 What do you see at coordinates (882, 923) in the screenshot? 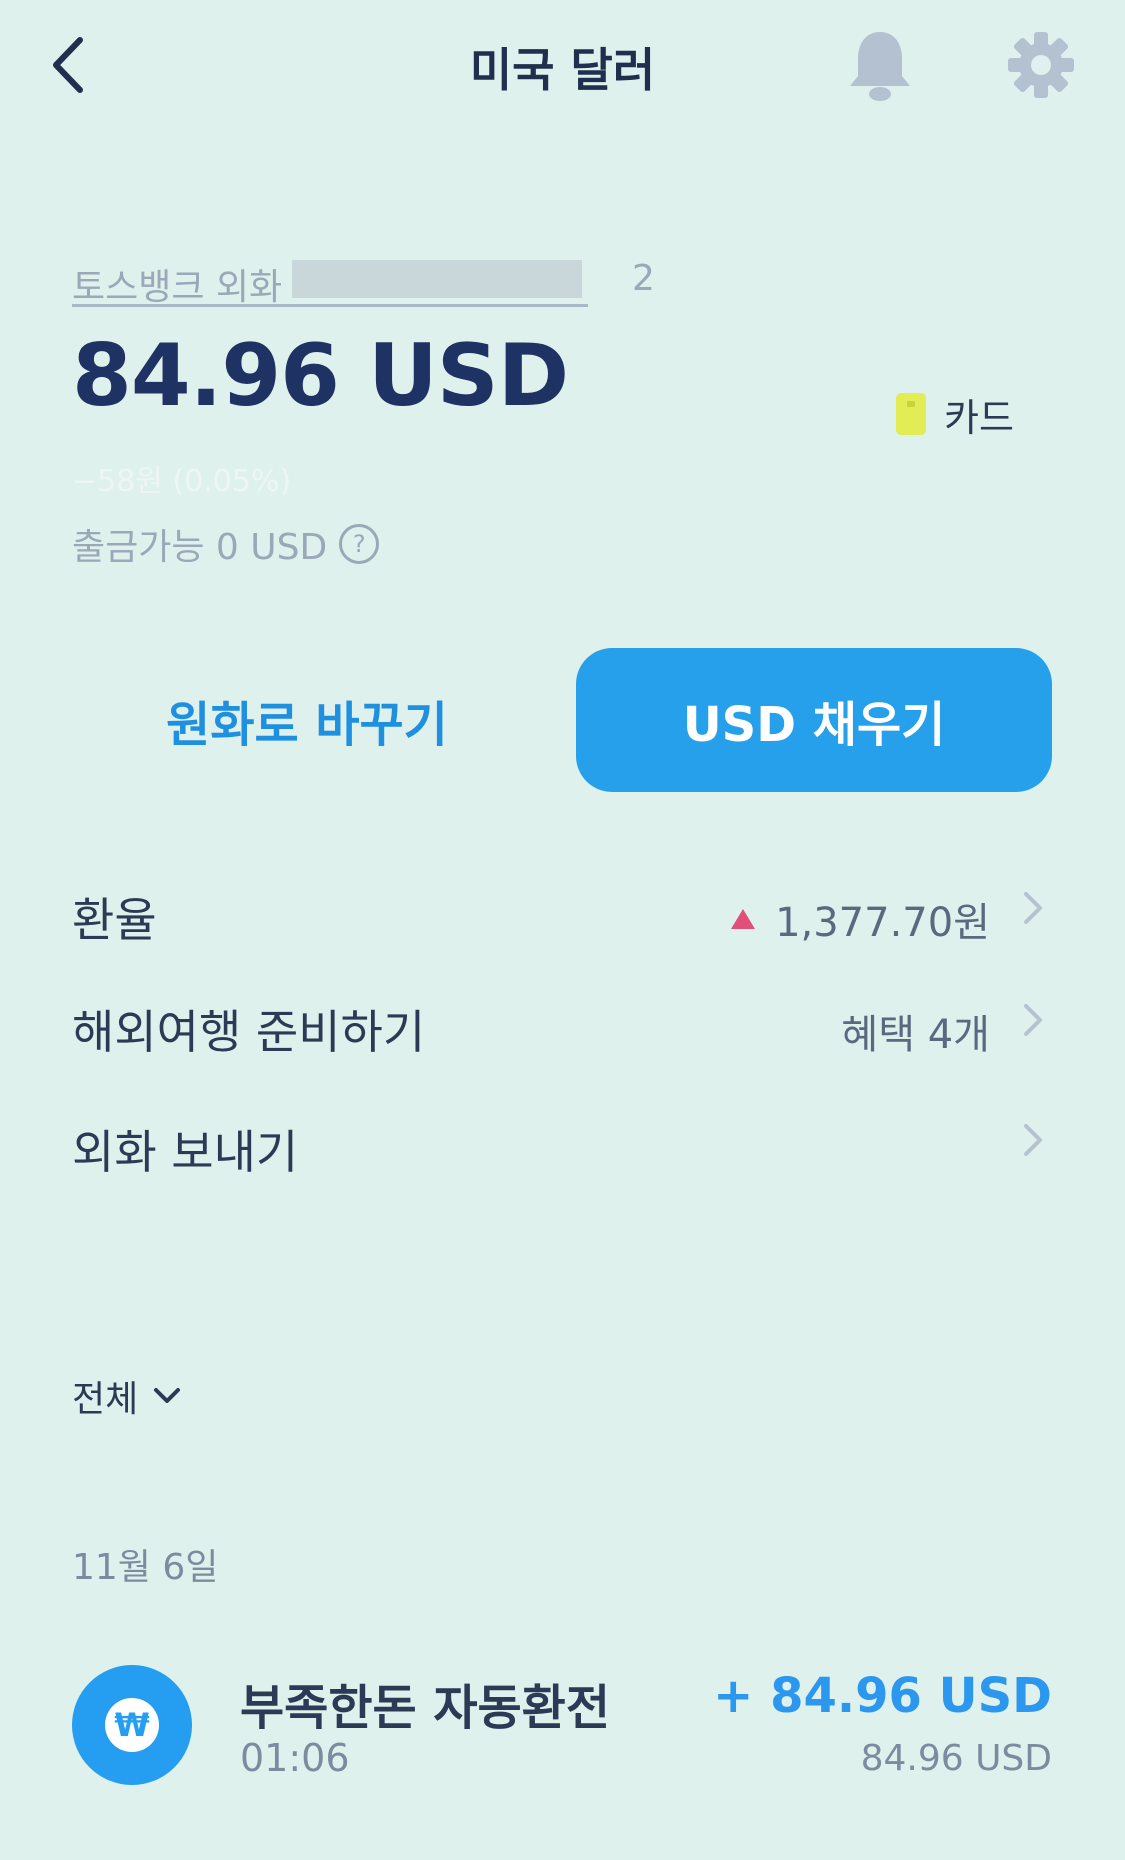
I see `exchange-rate-value: 1,377.70원` at bounding box center [882, 923].